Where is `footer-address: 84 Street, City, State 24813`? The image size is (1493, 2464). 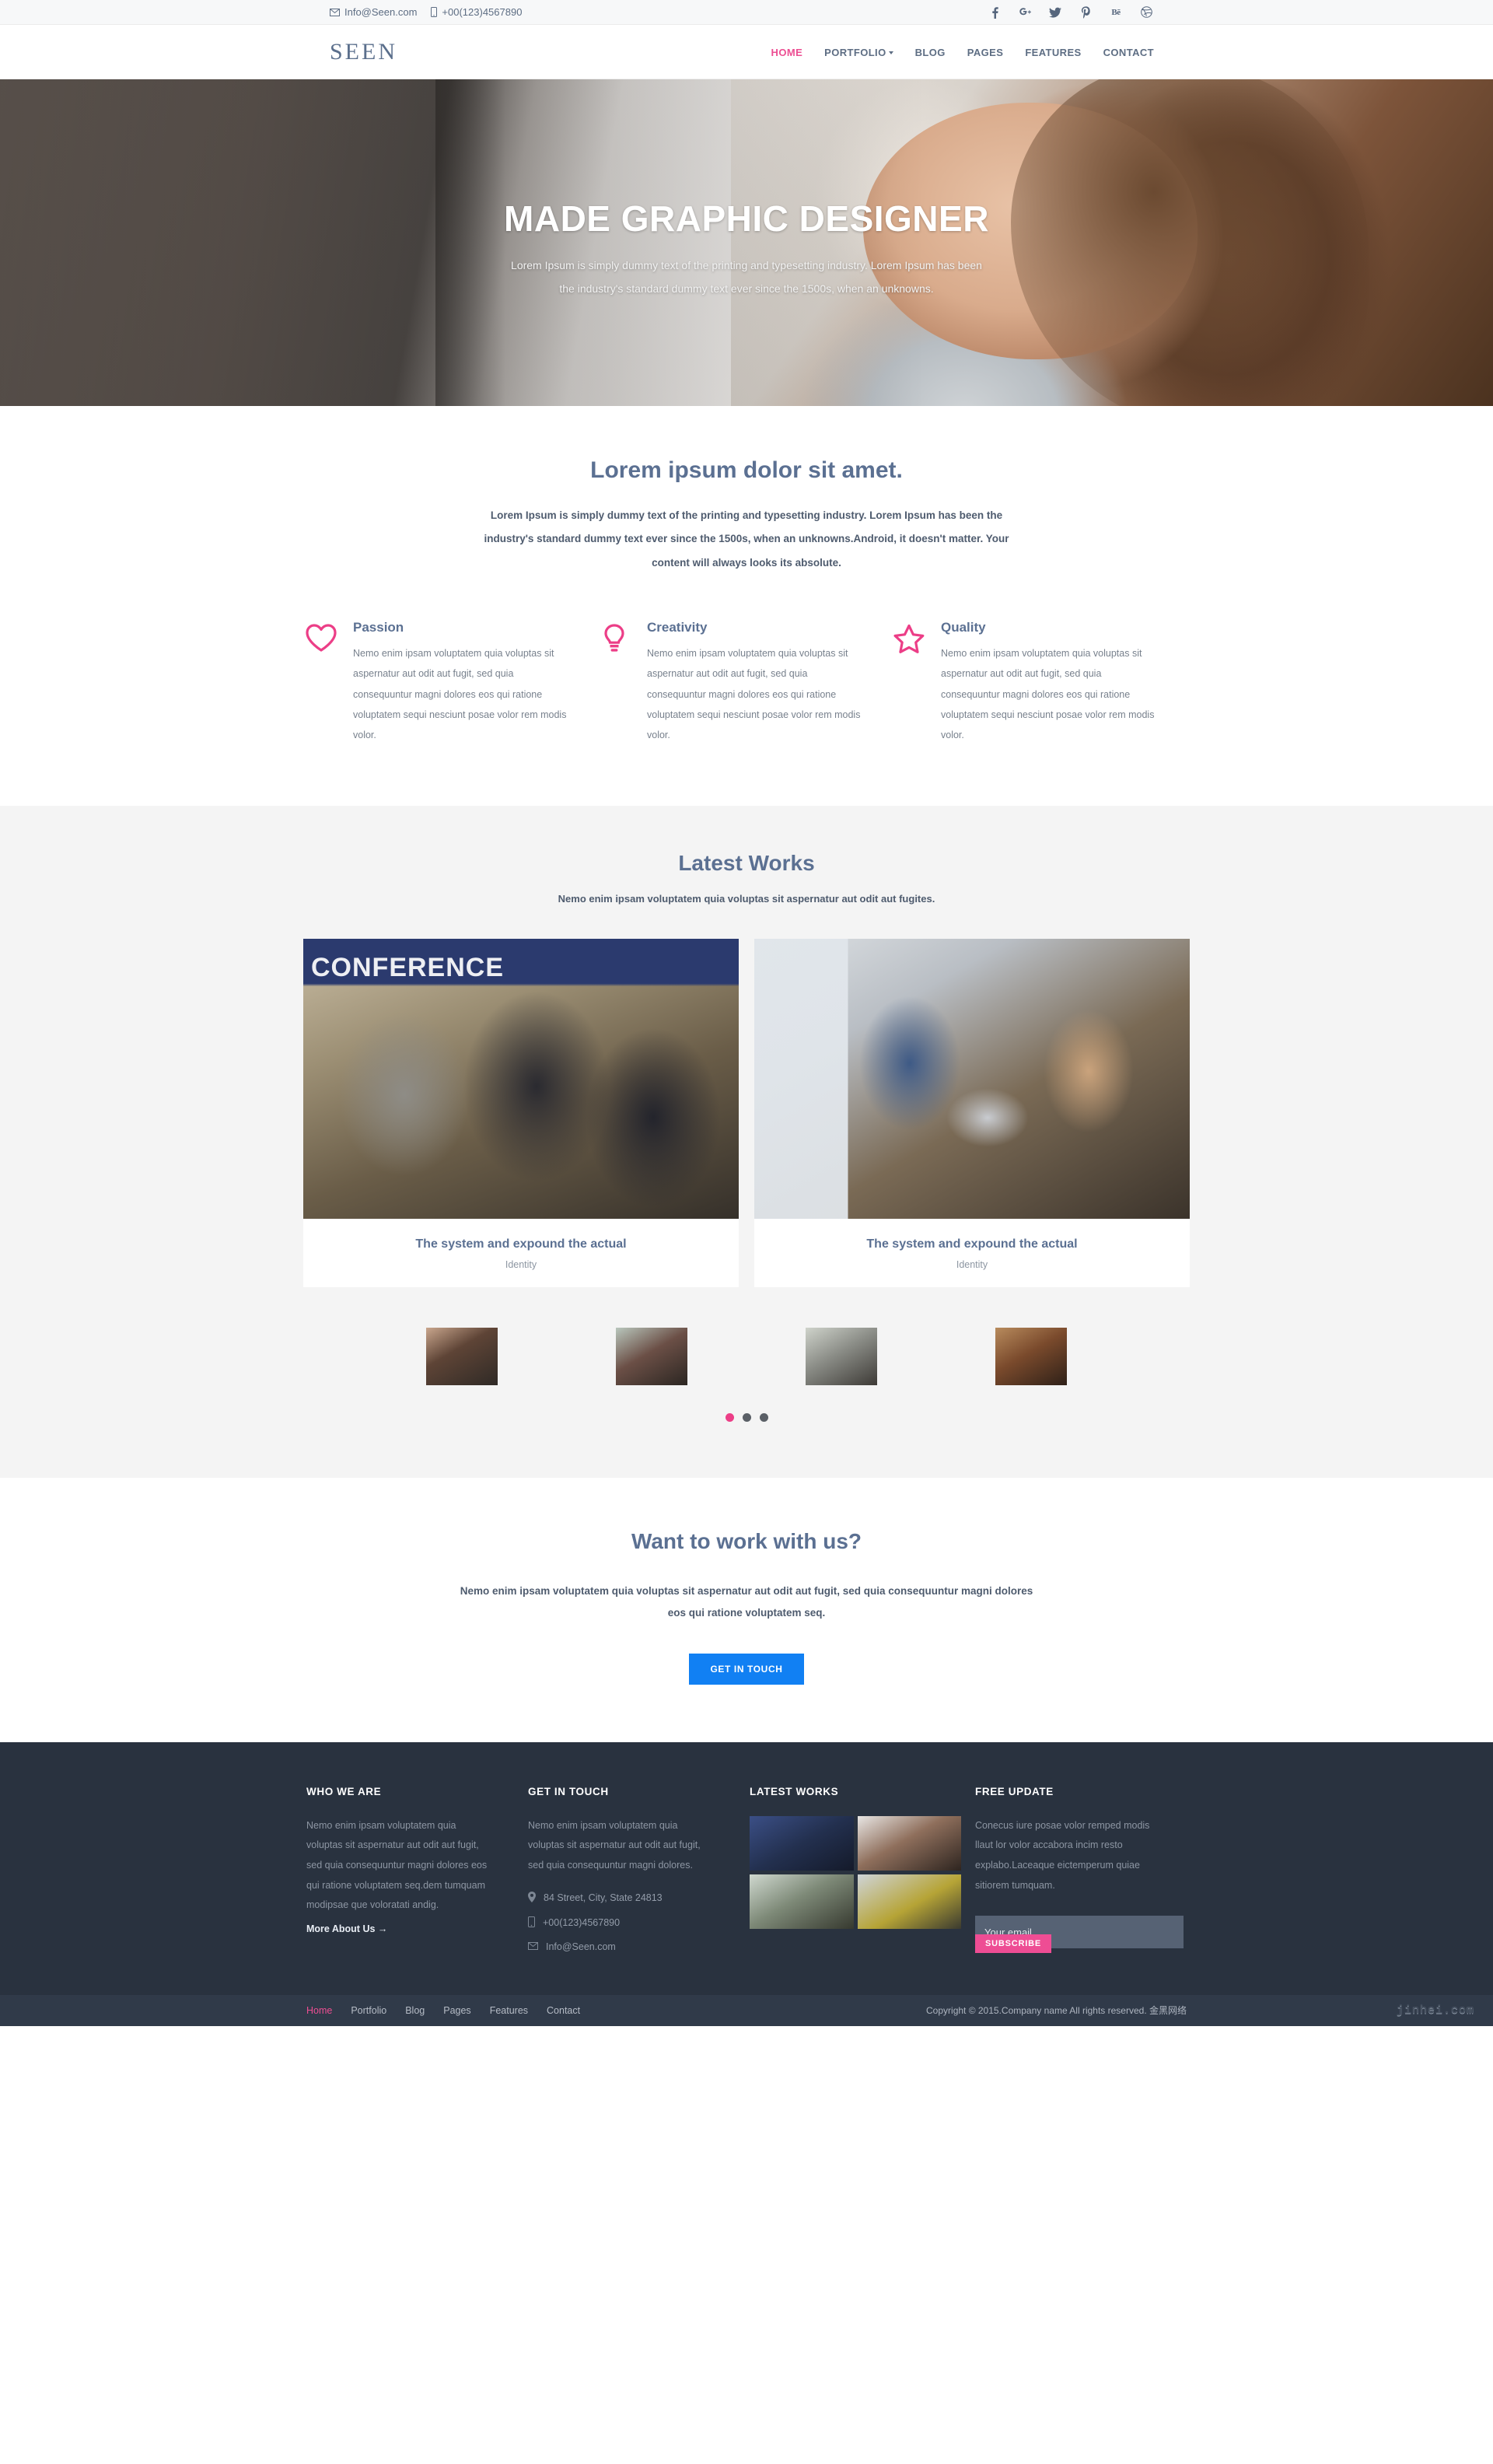 footer-address: 84 Street, City, State 24813 is located at coordinates (619, 1898).